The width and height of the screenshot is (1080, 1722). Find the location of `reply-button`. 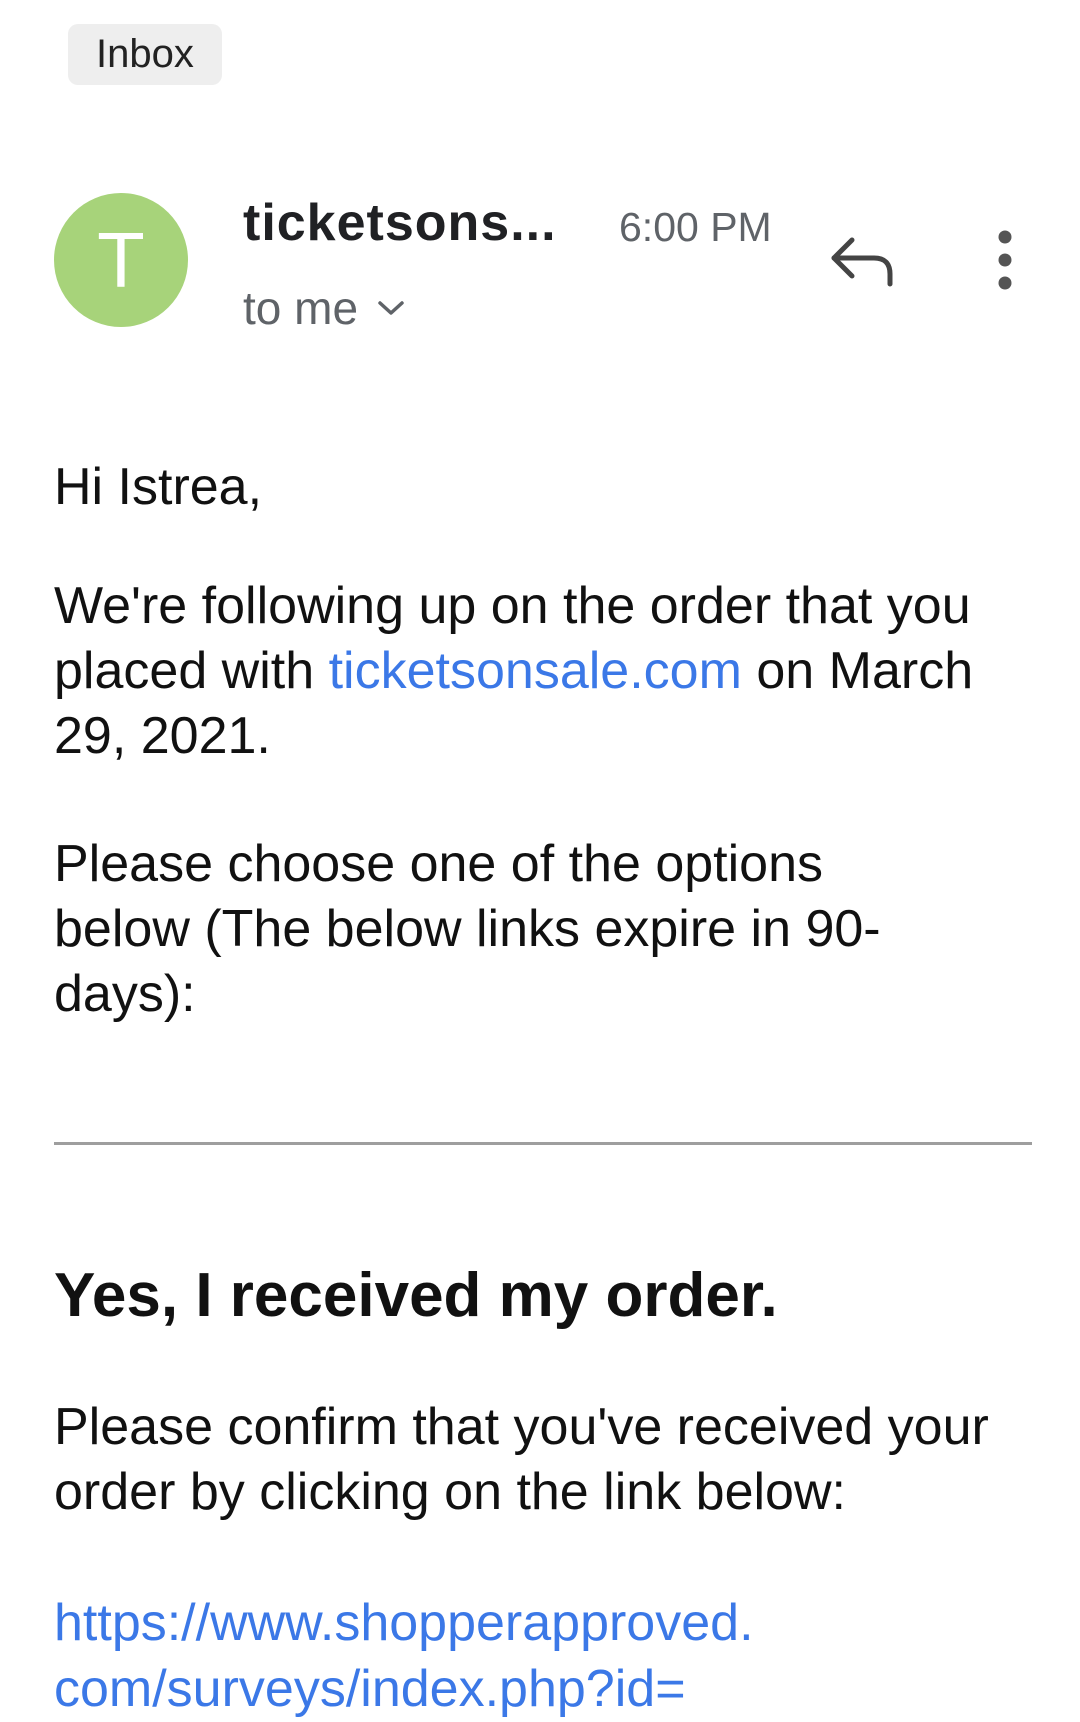

reply-button is located at coordinates (864, 260).